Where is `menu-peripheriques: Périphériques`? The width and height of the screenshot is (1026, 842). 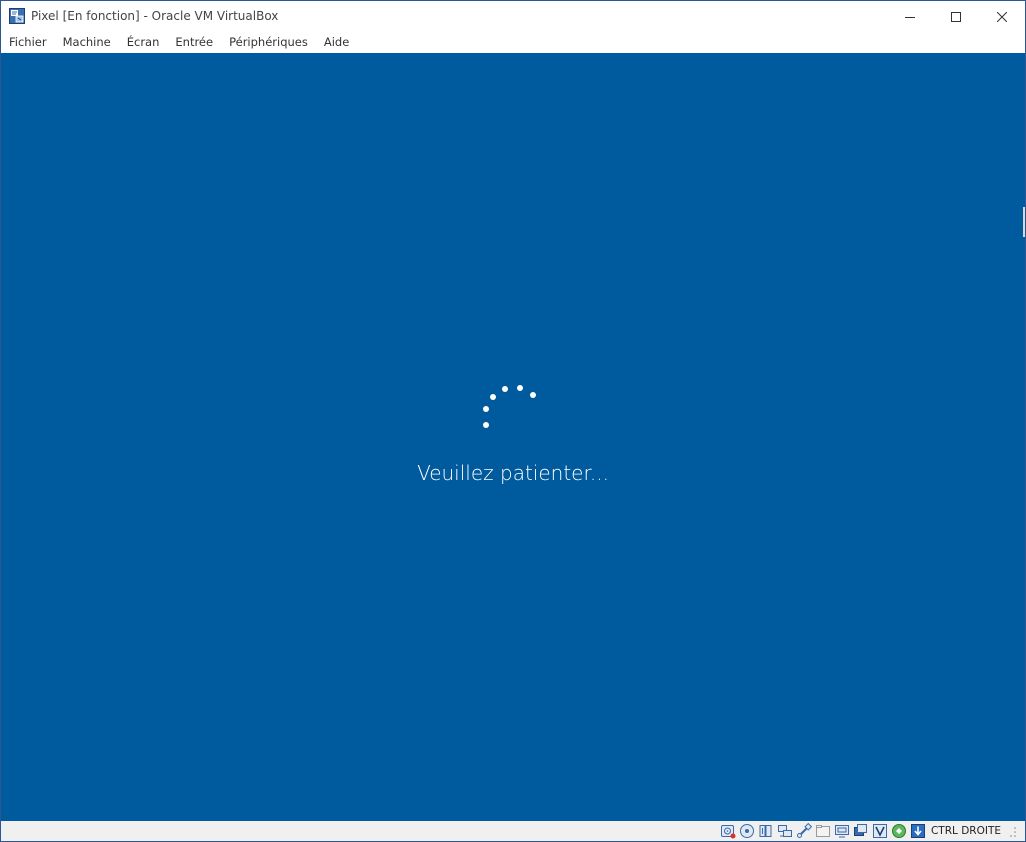 menu-peripheriques: Périphériques is located at coordinates (268, 42).